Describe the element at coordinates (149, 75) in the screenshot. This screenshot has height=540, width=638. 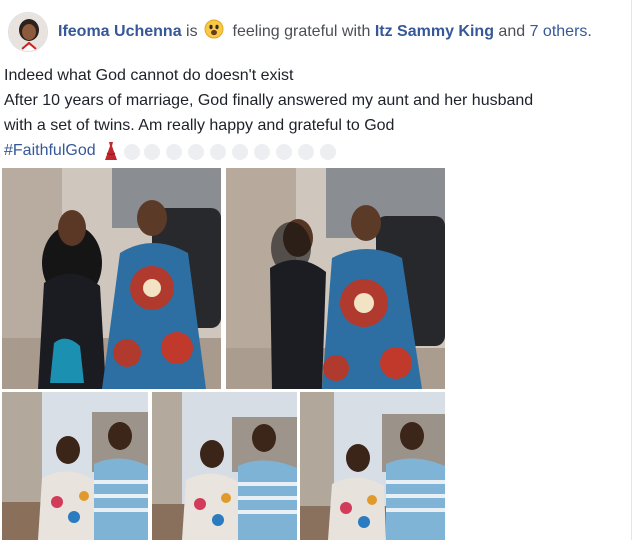
I see `post-line-1: Indeed what God cannot do doesn't exist` at that location.